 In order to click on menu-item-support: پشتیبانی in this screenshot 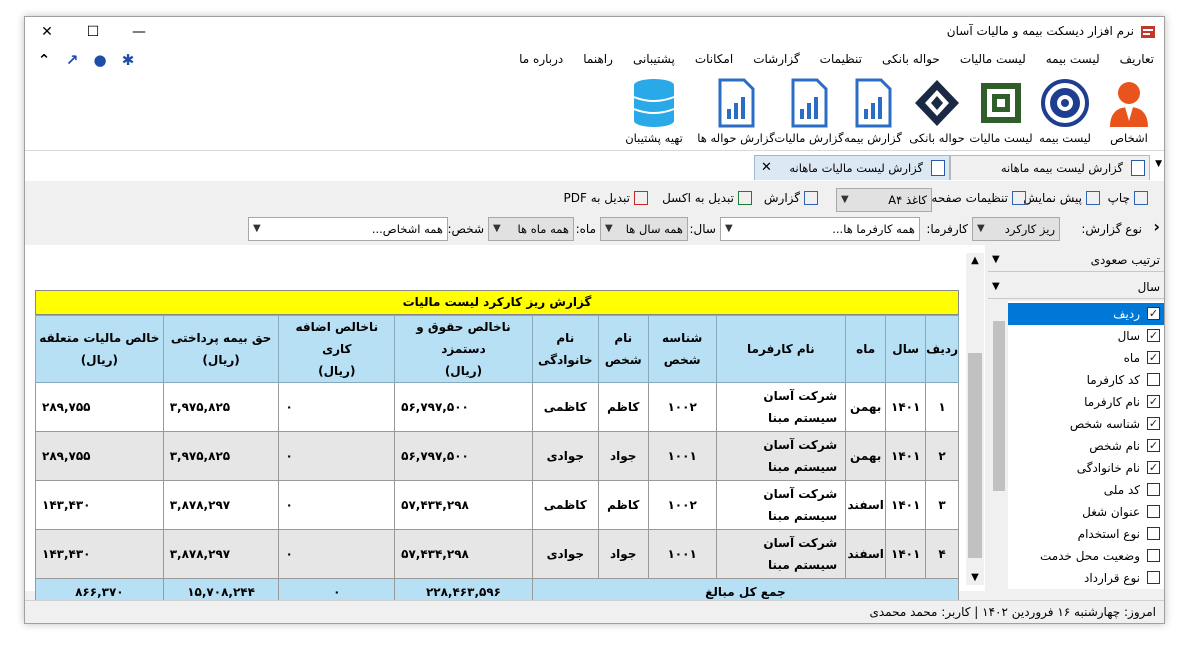, I will do `click(654, 59)`.